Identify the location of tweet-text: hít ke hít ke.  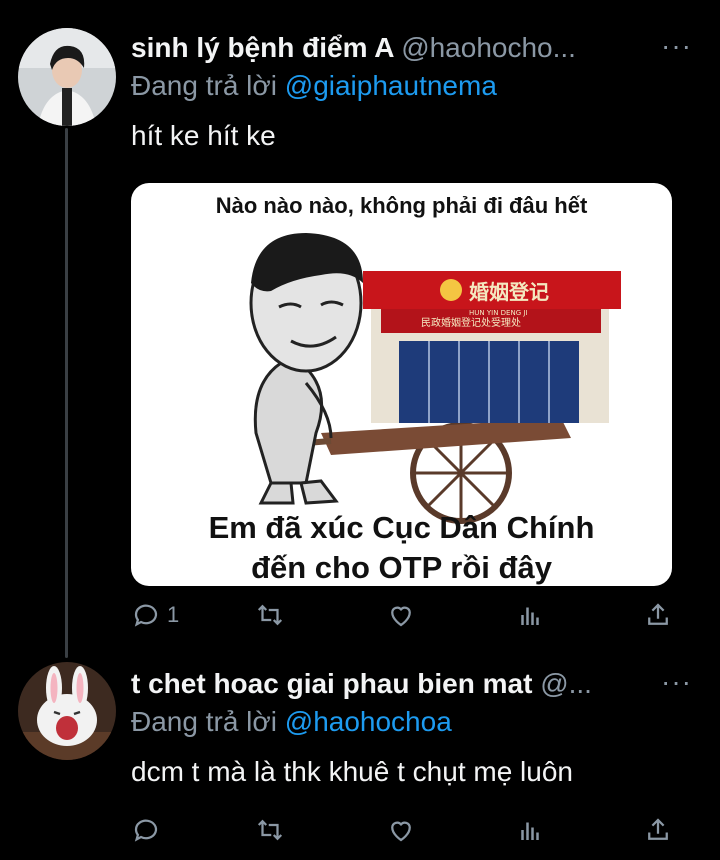
(203, 135).